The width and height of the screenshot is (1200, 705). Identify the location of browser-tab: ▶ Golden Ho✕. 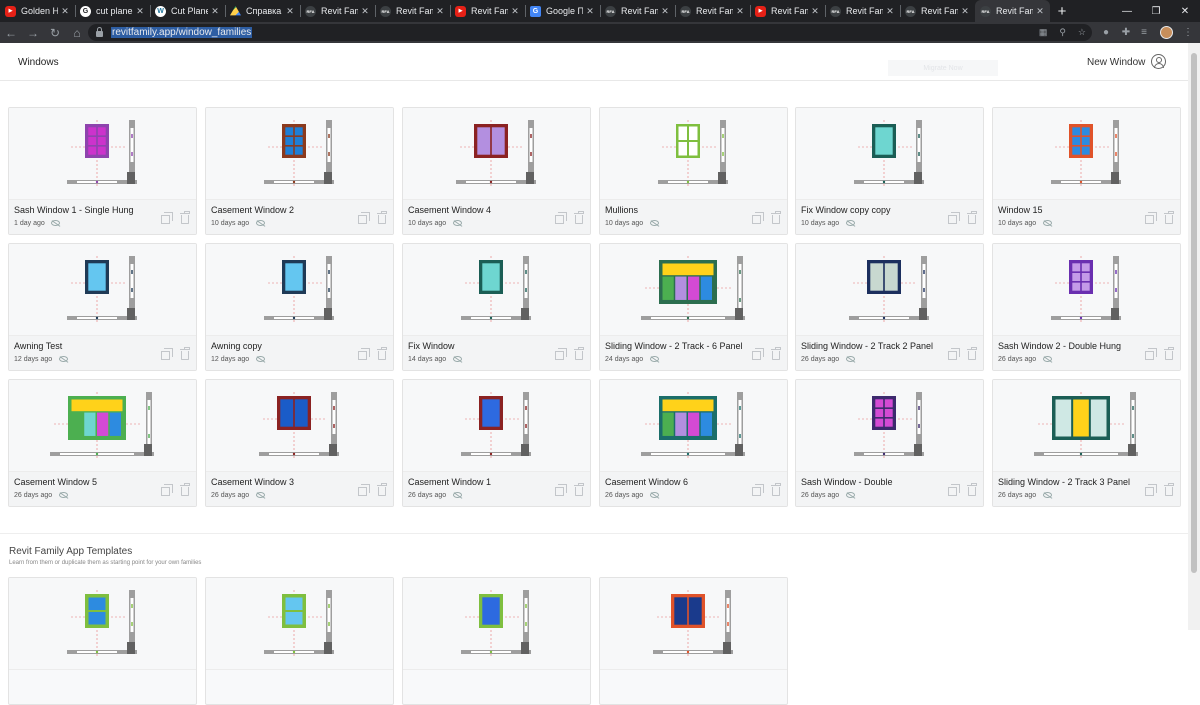
(37, 11).